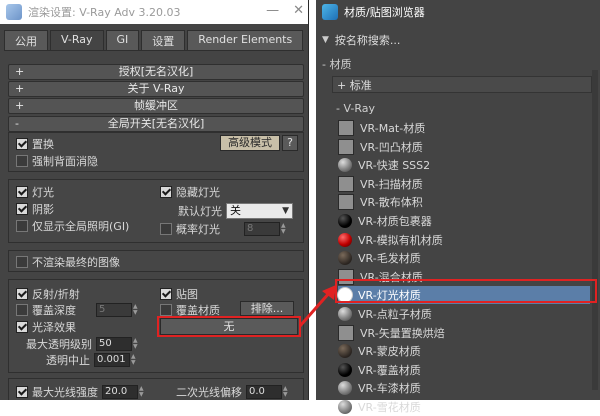 This screenshot has width=600, height=416. What do you see at coordinates (22, 262) in the screenshot?
I see `dont-render-final-checkbox` at bounding box center [22, 262].